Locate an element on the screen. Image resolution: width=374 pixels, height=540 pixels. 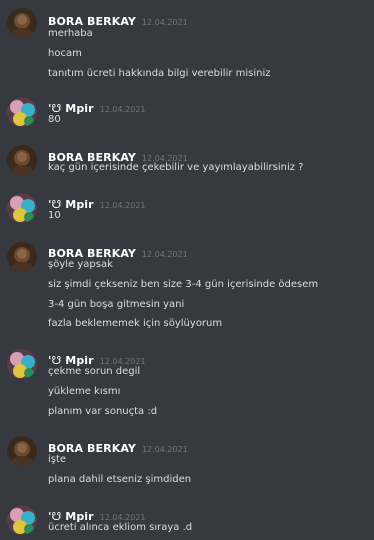
message-text: çekme sorun degil is located at coordinates (94, 371).